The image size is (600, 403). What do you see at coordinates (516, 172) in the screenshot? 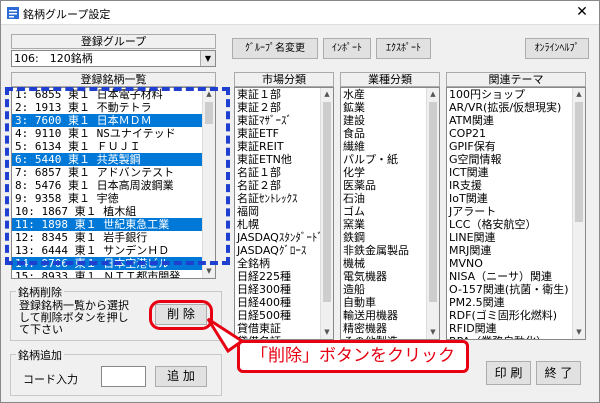
I see `theme-item: ICT関連` at bounding box center [516, 172].